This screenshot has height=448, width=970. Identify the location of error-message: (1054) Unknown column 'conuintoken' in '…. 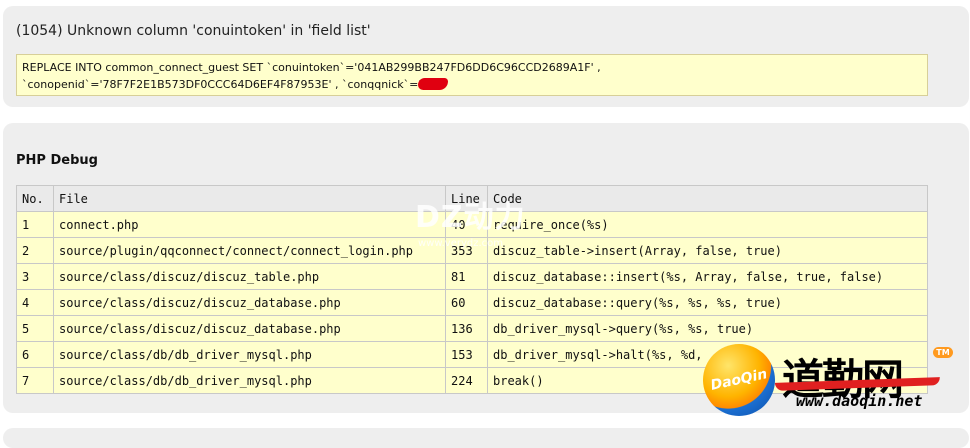
(193, 31).